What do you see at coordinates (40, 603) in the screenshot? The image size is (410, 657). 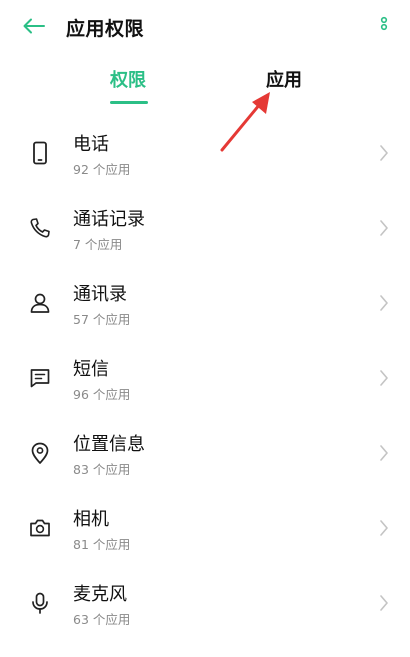 I see `microphone-icon` at bounding box center [40, 603].